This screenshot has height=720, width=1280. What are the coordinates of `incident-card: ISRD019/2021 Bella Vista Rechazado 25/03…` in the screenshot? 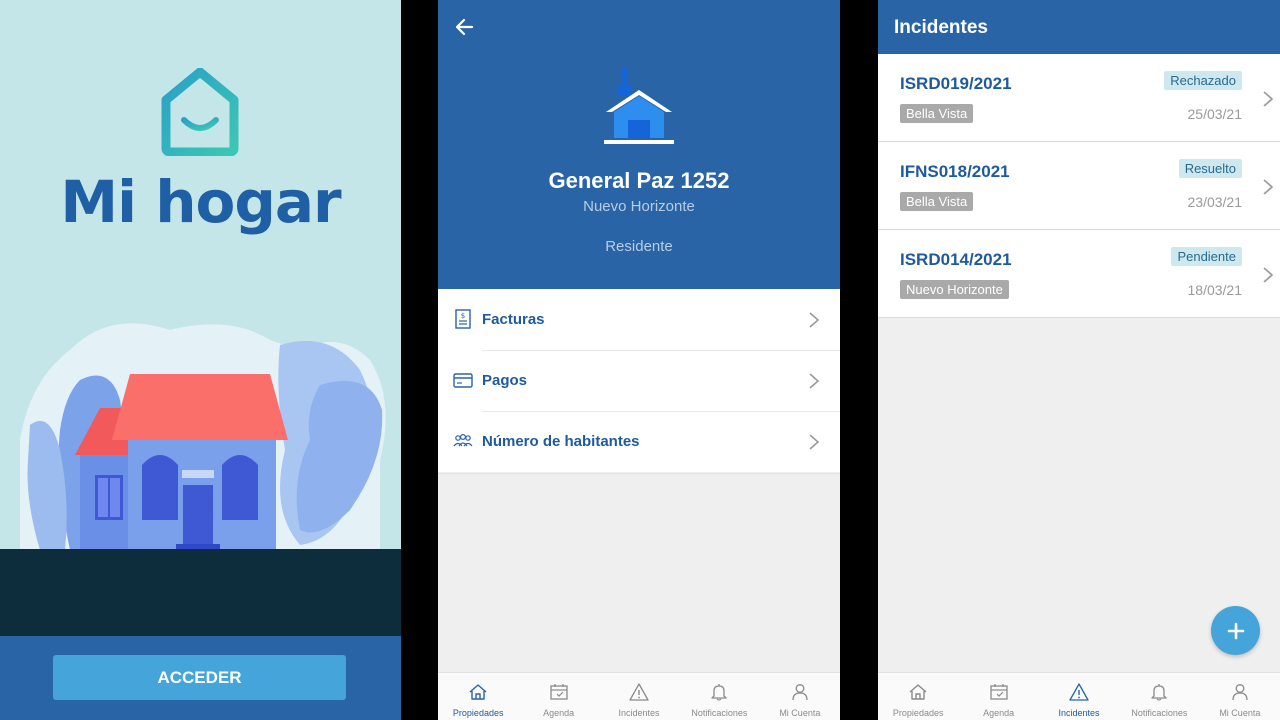 It's located at (1079, 98).